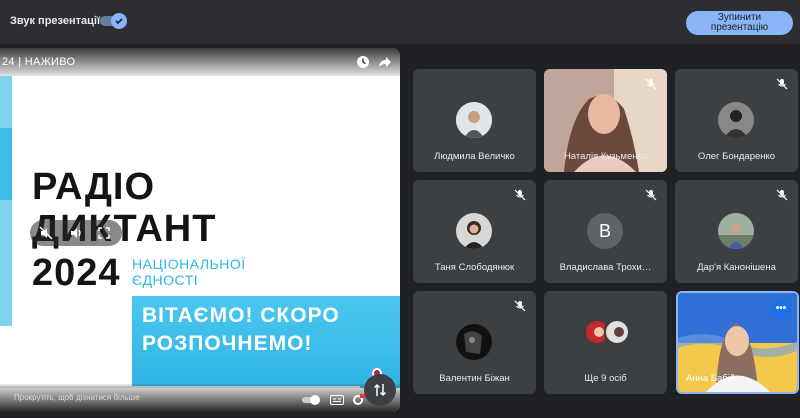 Image resolution: width=800 pixels, height=418 pixels. I want to click on fullscreen-icon, so click(104, 233).